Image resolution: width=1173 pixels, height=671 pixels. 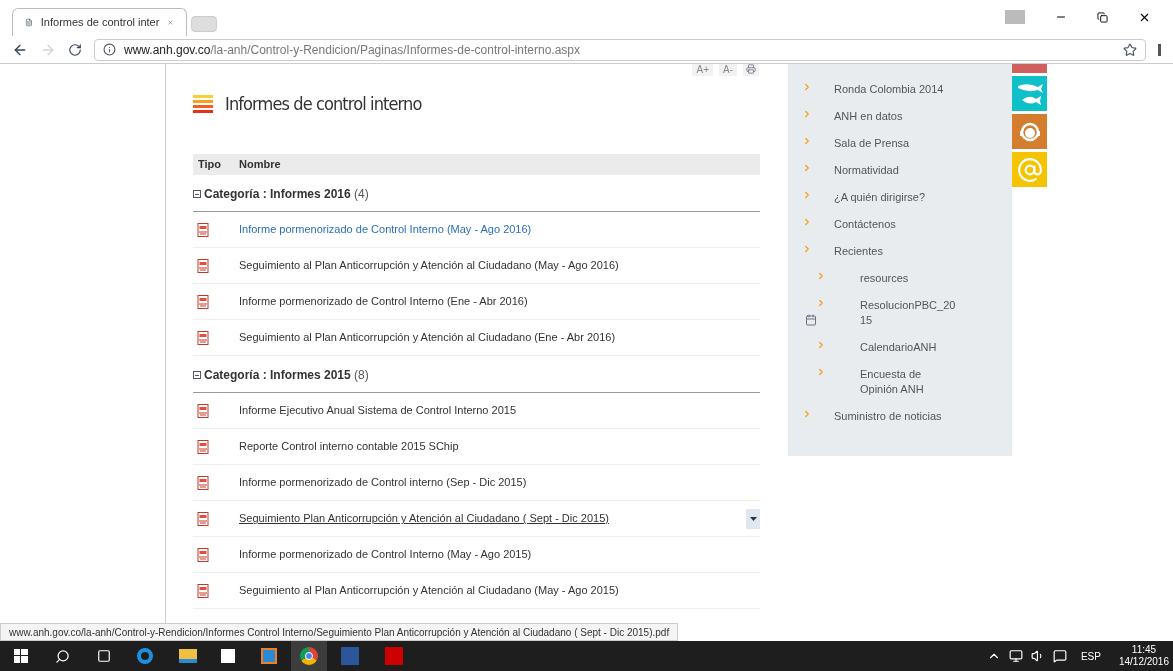 What do you see at coordinates (339, 632) in the screenshot?
I see `status-url: www.anh.gov.co/la-anh/Control-y-Rendicion/Informes Control Interno/Seguimiento Plan Anticorrupción y Atención al Ciudadano ( Sept - Dic 2015).pdf` at bounding box center [339, 632].